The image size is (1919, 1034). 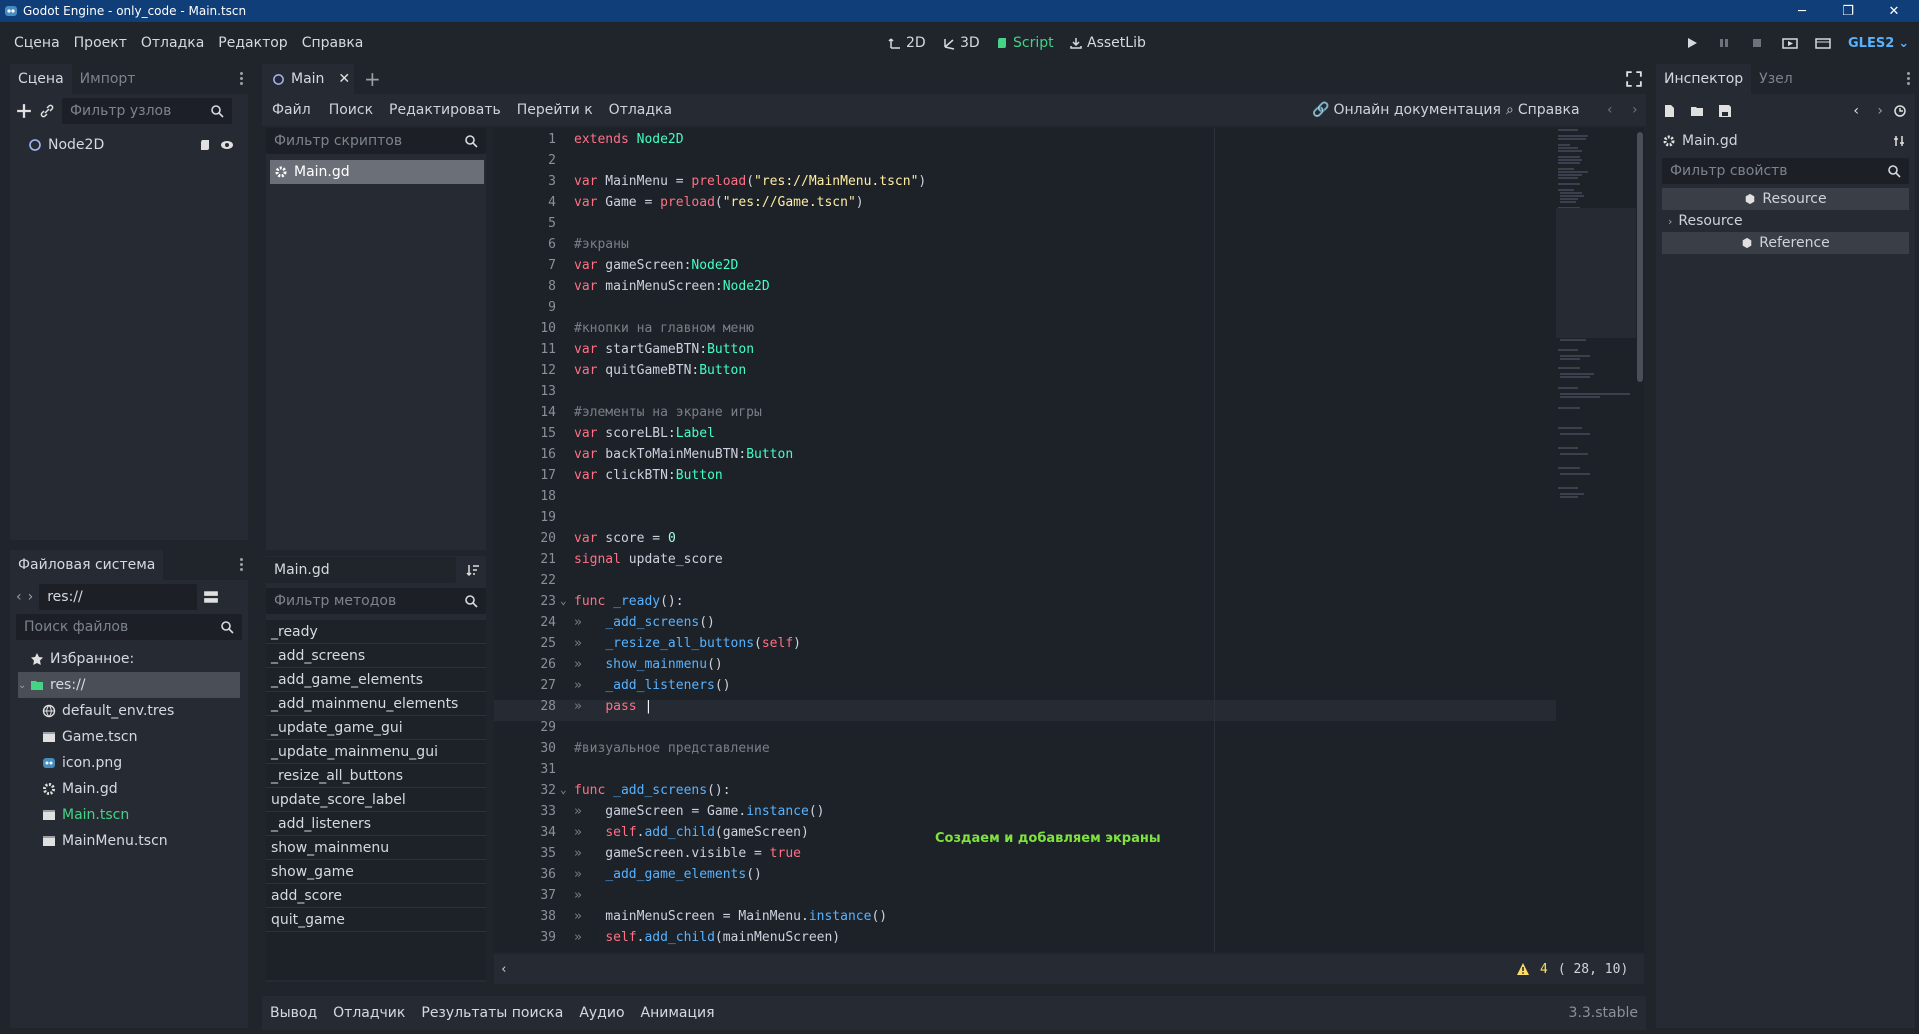 What do you see at coordinates (672, 286) in the screenshot?
I see `code-line: var mainMenuScreen:Node2D` at bounding box center [672, 286].